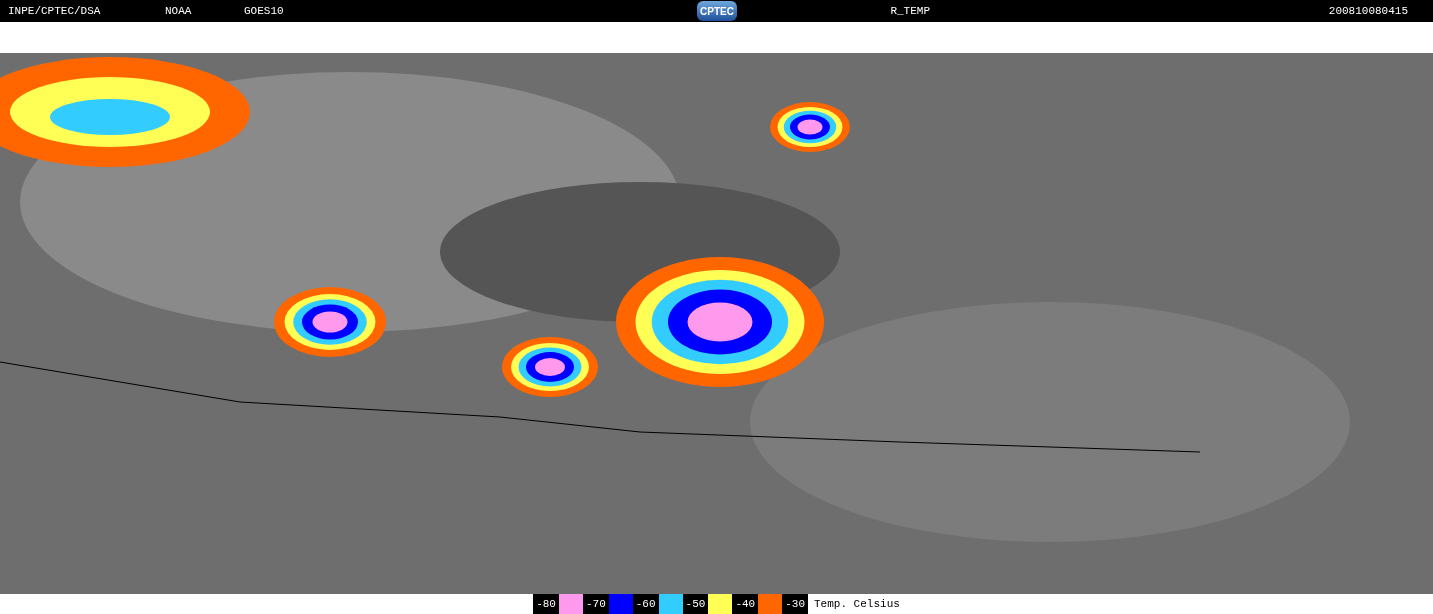  Describe the element at coordinates (546, 604) in the screenshot. I see `legend-value: -80` at that location.